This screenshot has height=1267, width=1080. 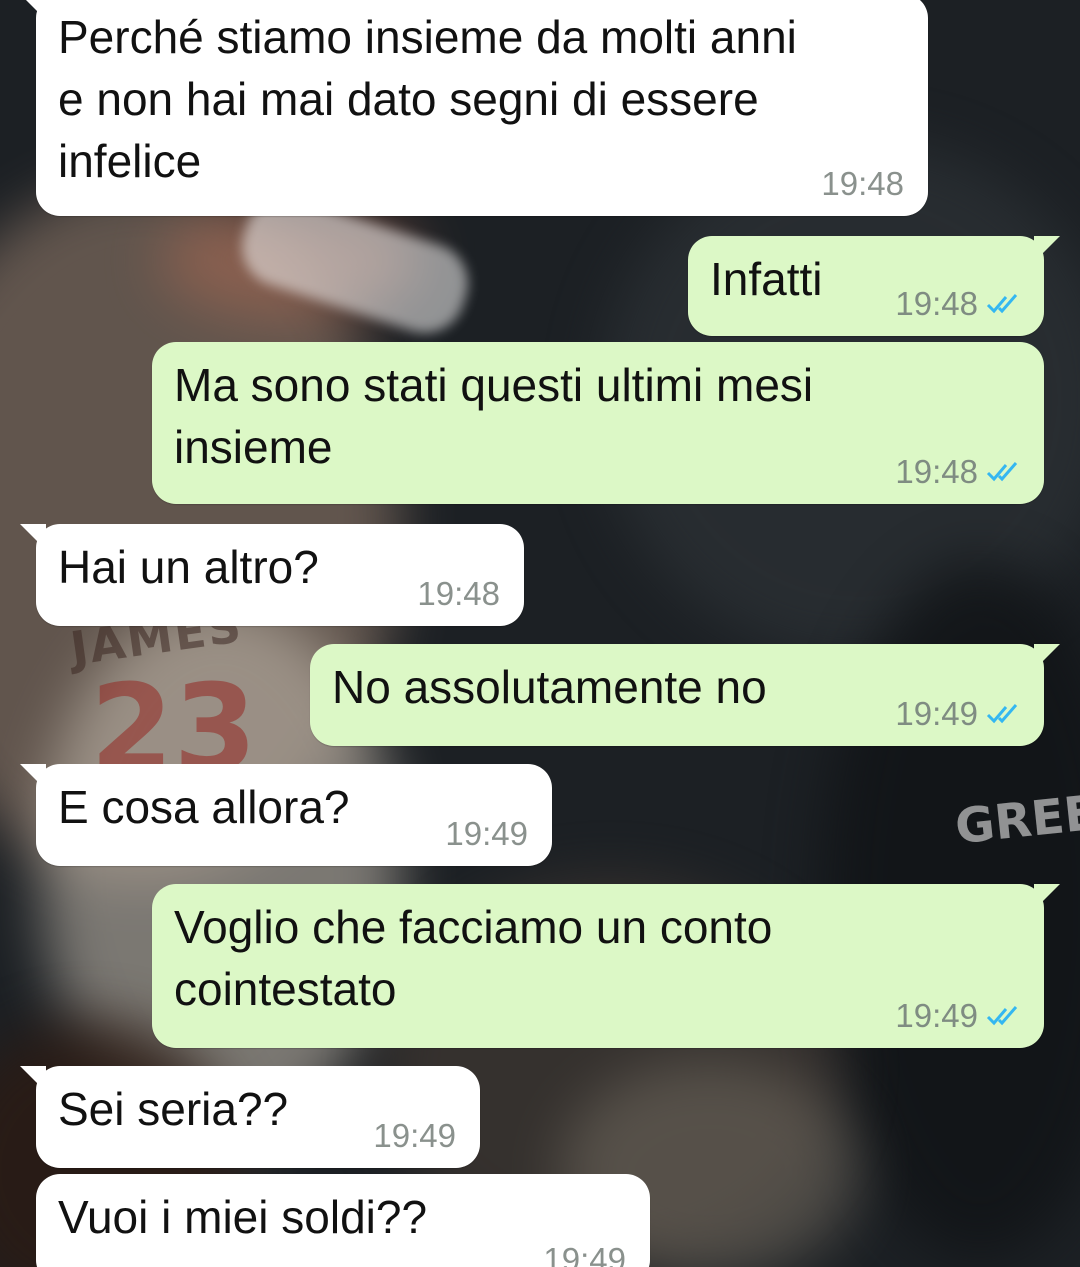 What do you see at coordinates (685, 695) in the screenshot?
I see `message-outgoing: No assolutamente no 19:49` at bounding box center [685, 695].